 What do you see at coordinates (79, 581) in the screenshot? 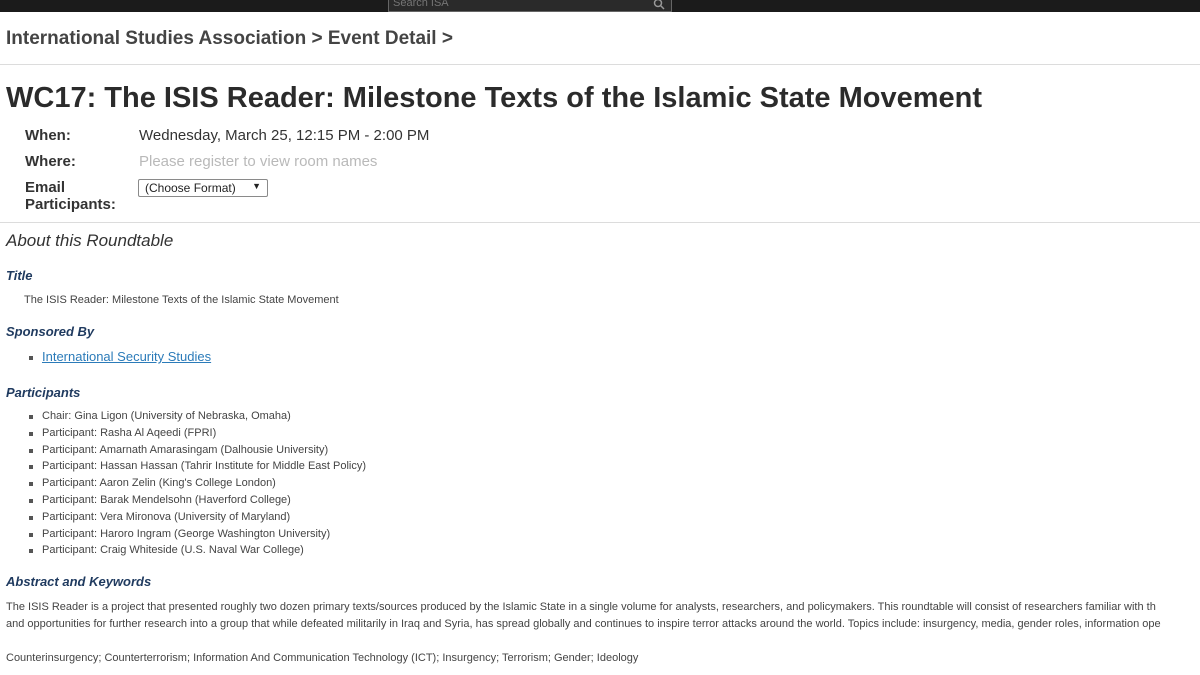
I see `abstract-heading: Abstract and Keywords` at bounding box center [79, 581].